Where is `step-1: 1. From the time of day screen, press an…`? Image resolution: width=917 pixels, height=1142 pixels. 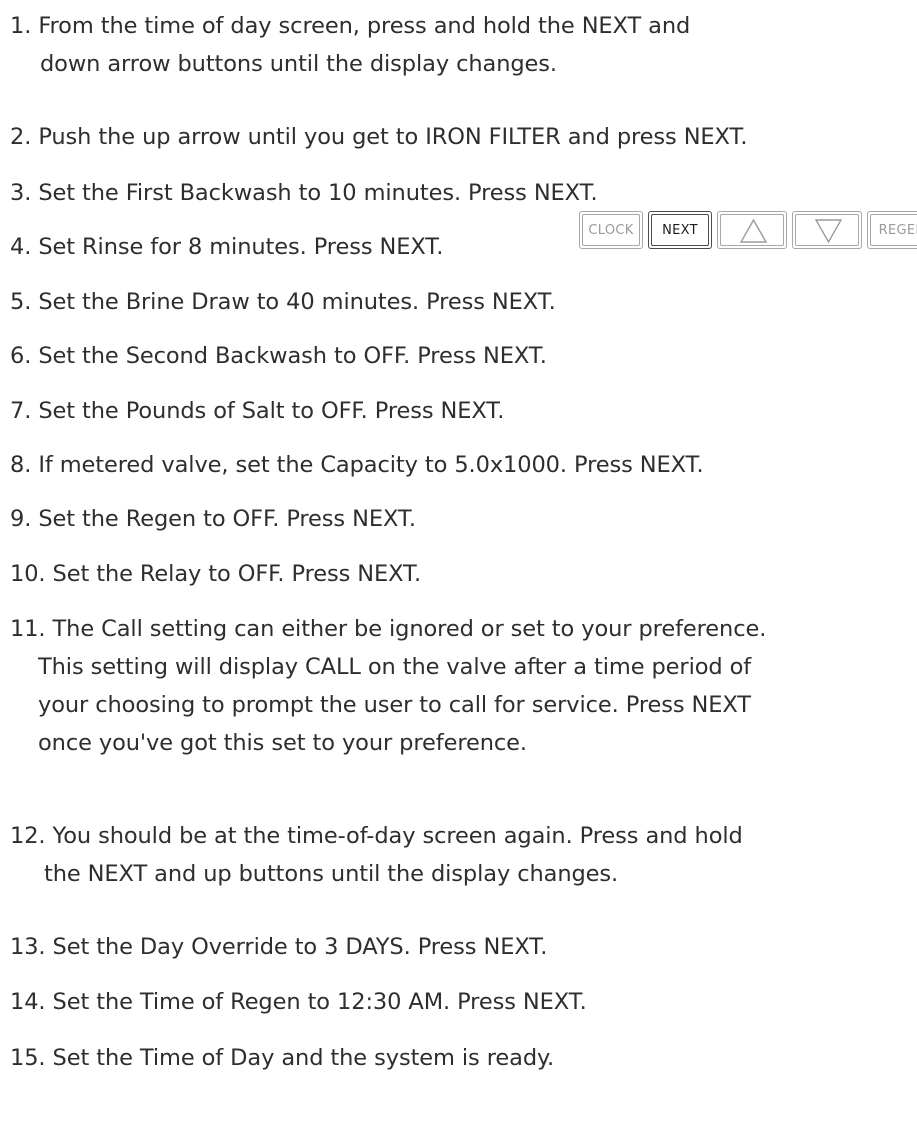 step-1: 1. From the time of day screen, press an… is located at coordinates (350, 45).